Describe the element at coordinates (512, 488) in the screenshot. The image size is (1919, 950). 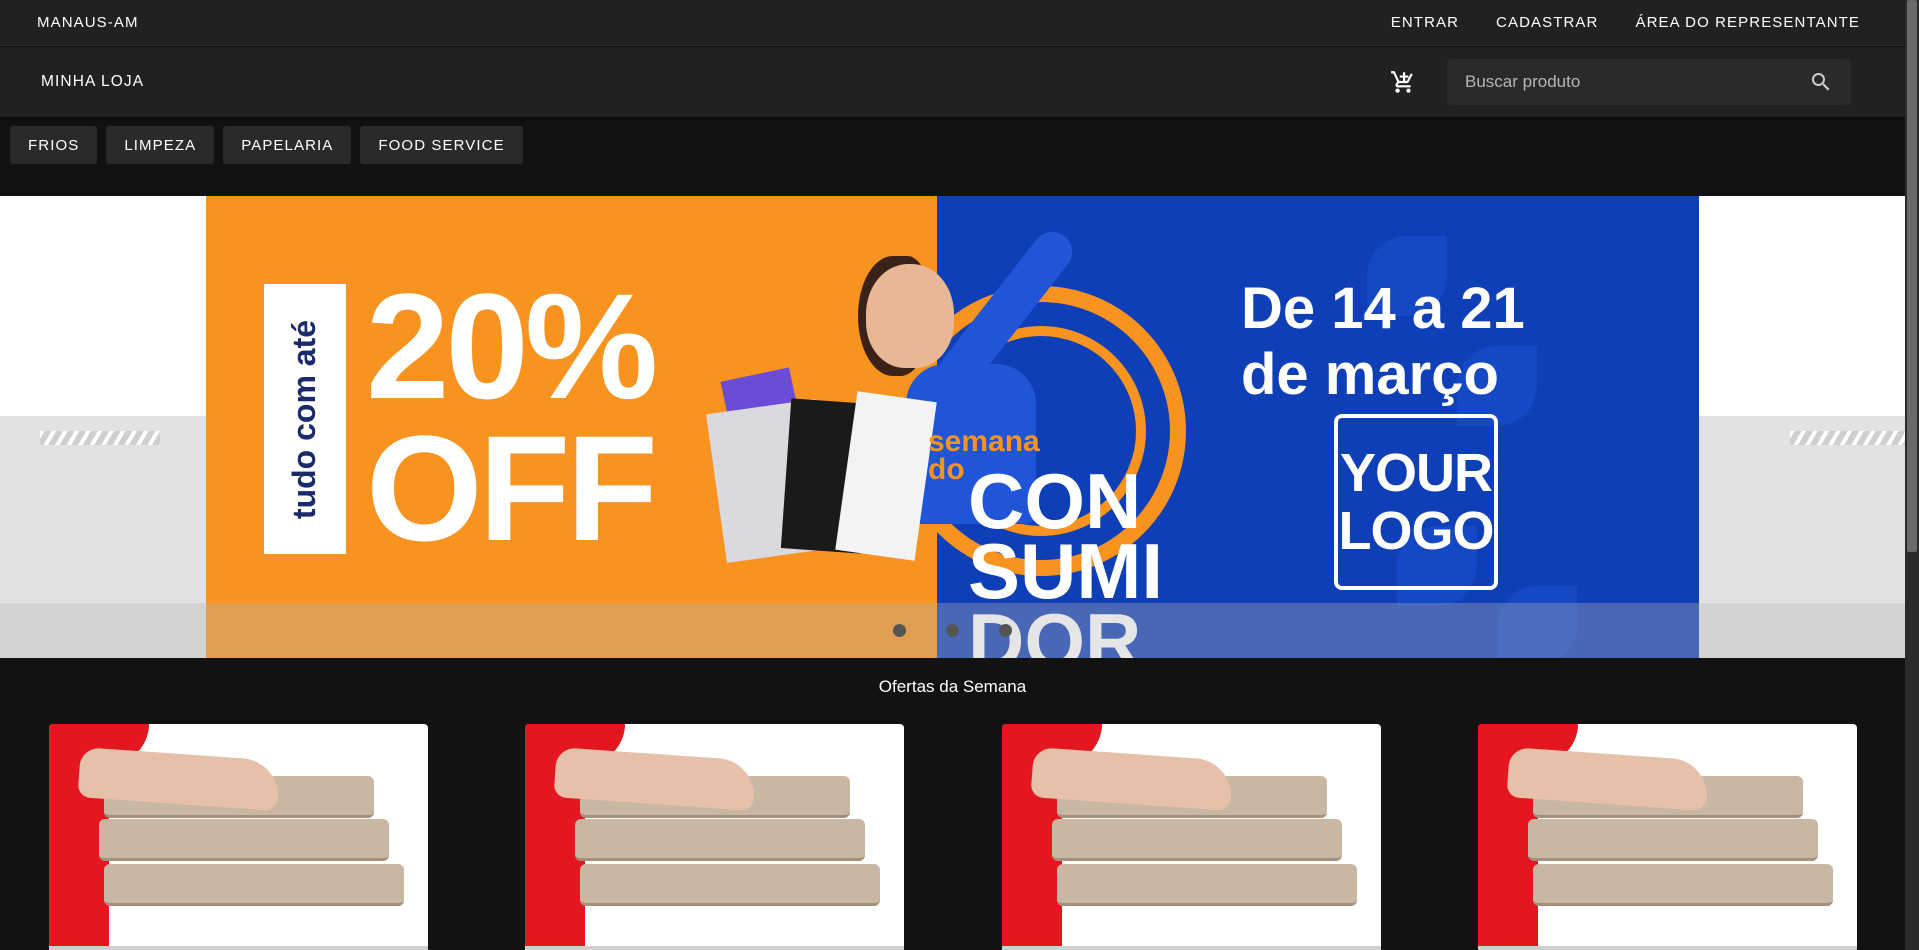
I see `banner-off: OFF` at that location.